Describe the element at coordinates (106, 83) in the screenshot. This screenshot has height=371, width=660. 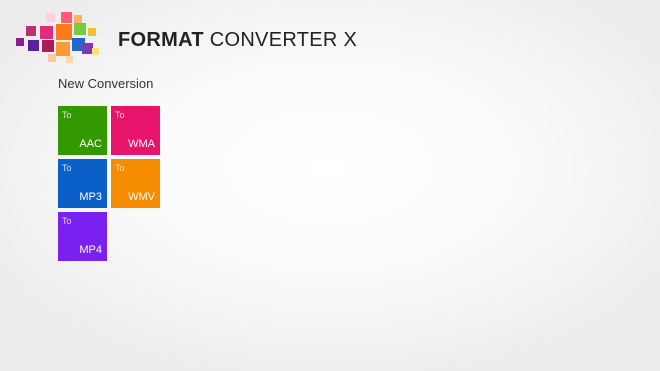
I see `section-heading: New Conversion` at that location.